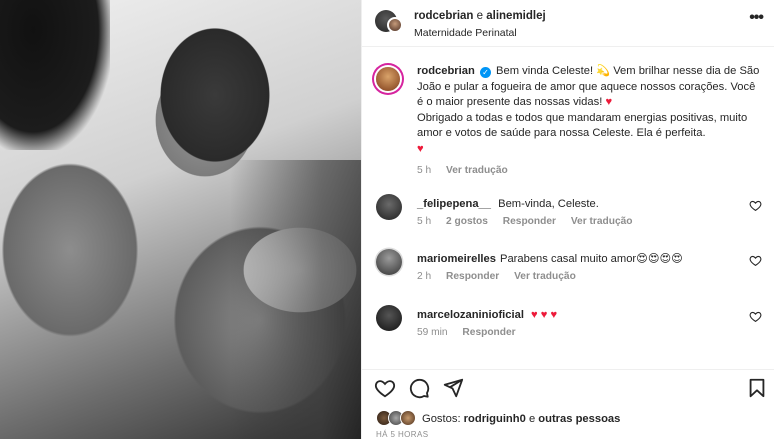 The image size is (774, 439). Describe the element at coordinates (568, 386) in the screenshot. I see `post-actions-bar` at that location.